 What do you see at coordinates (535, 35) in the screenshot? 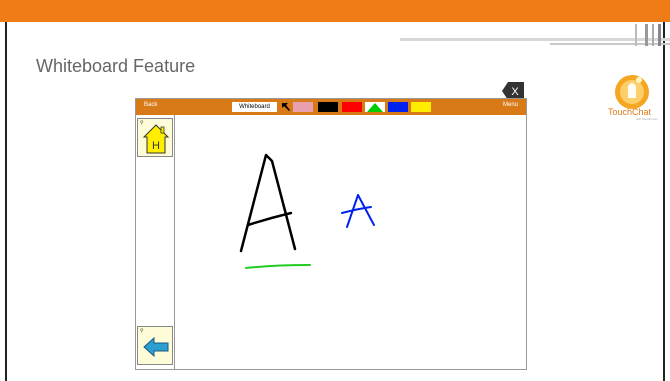
I see `decorative-lines` at bounding box center [535, 35].